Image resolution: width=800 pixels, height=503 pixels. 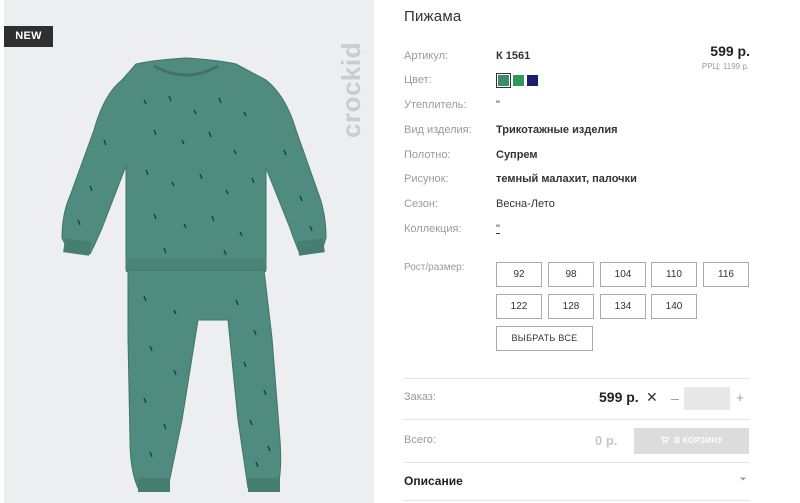 What do you see at coordinates (577, 205) in the screenshot?
I see `prop-season: Сезон: Весна-Лето` at bounding box center [577, 205].